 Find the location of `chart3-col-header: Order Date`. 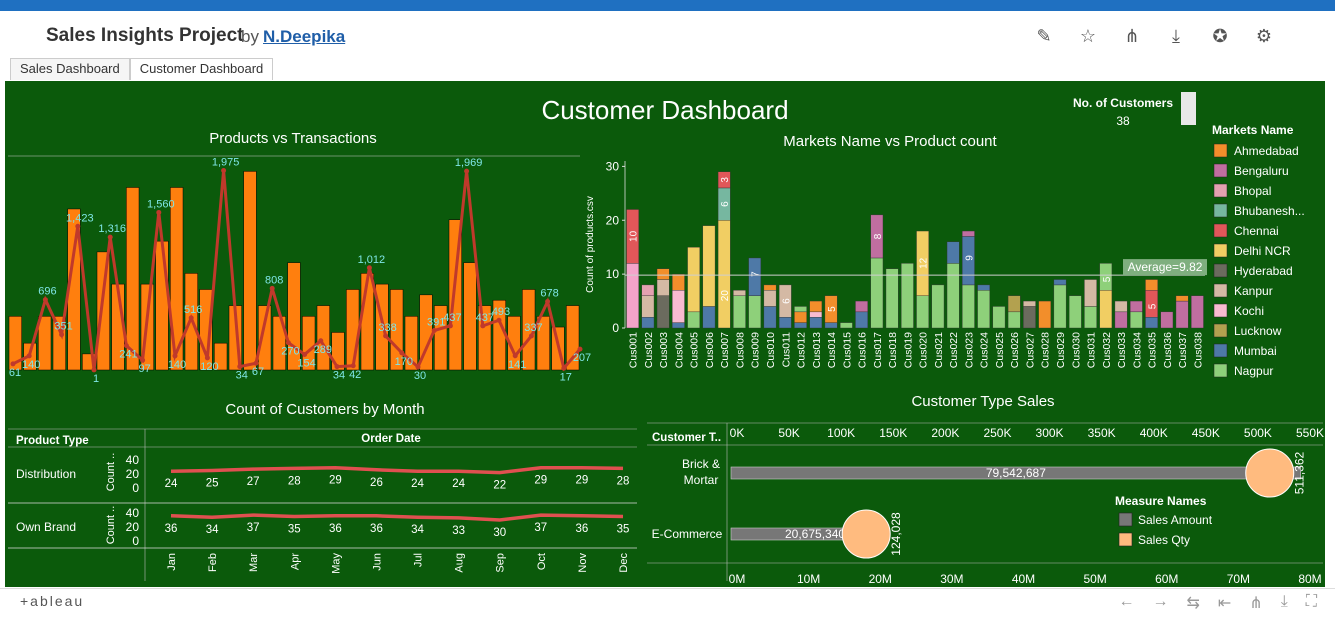

chart3-col-header: Order Date is located at coordinates (390, 439).